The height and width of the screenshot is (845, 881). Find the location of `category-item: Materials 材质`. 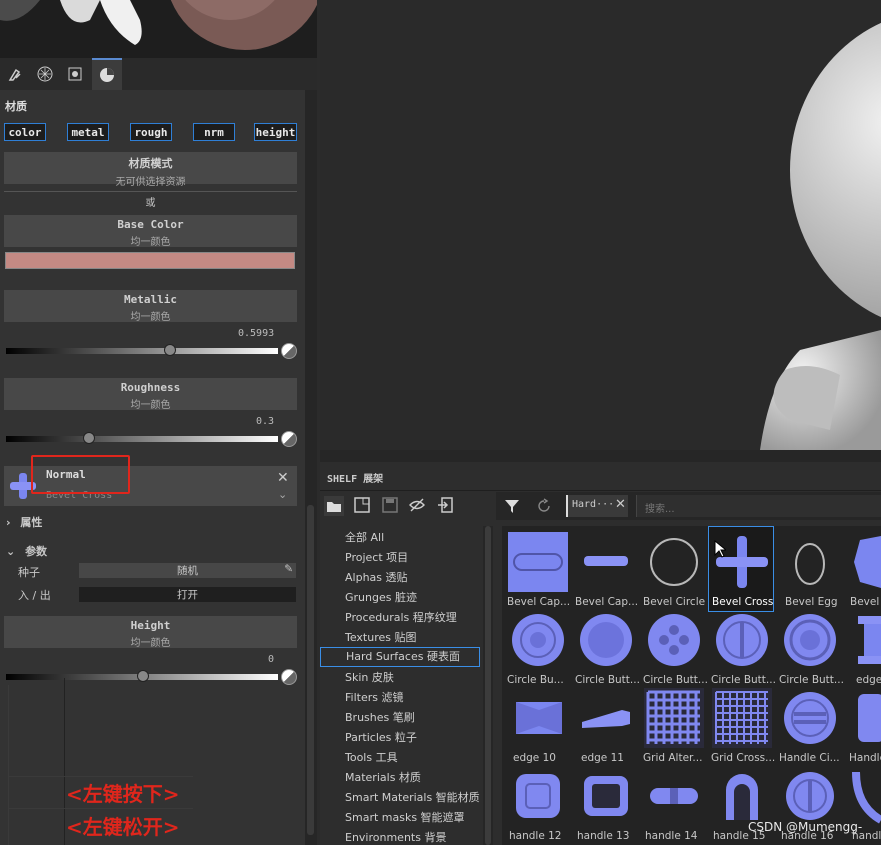

category-item: Materials 材质 is located at coordinates (383, 777).